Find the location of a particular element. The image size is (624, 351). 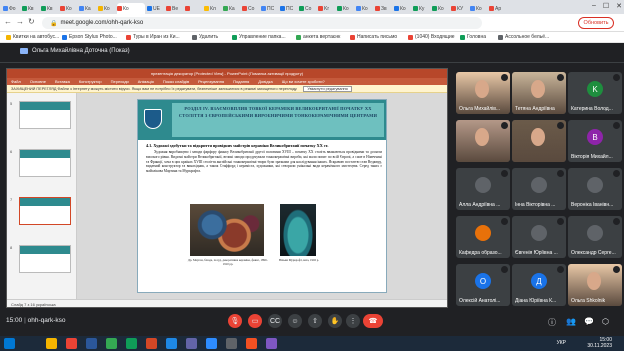

raise-hand-button: ✋ is located at coordinates (335, 321).